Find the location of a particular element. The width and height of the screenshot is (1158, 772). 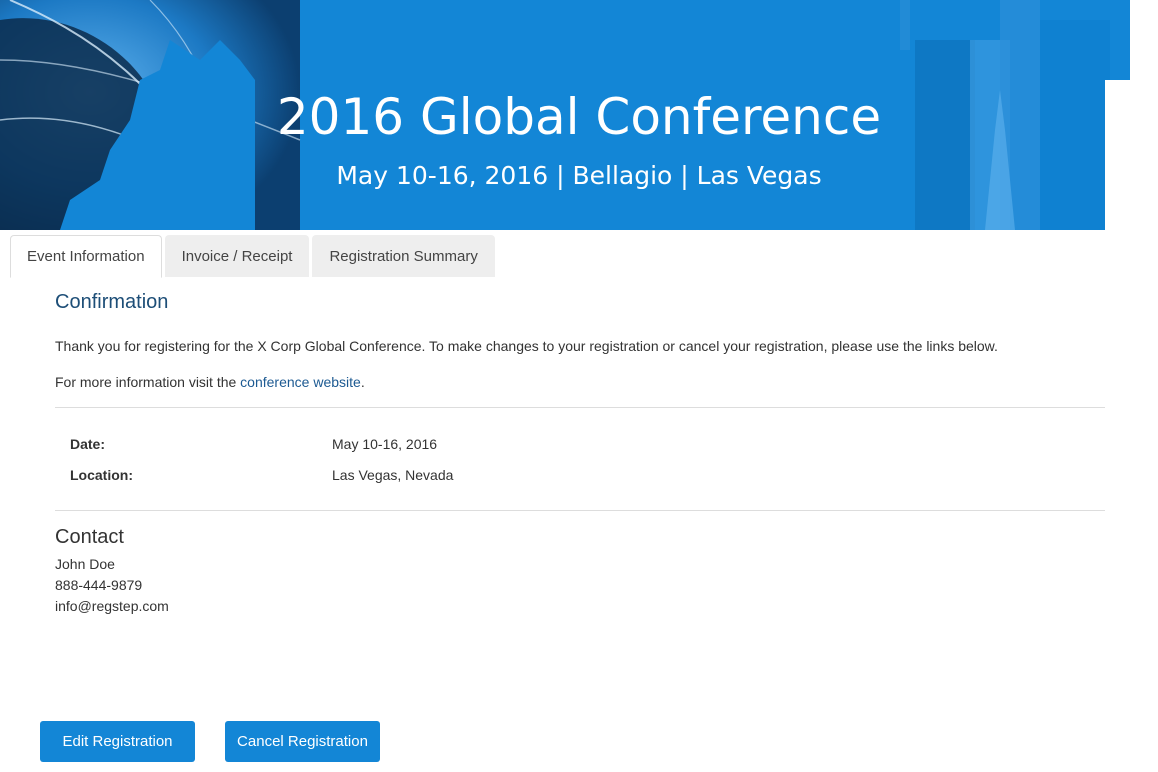

cancel-registration-button: Cancel Registration is located at coordinates (302, 741).